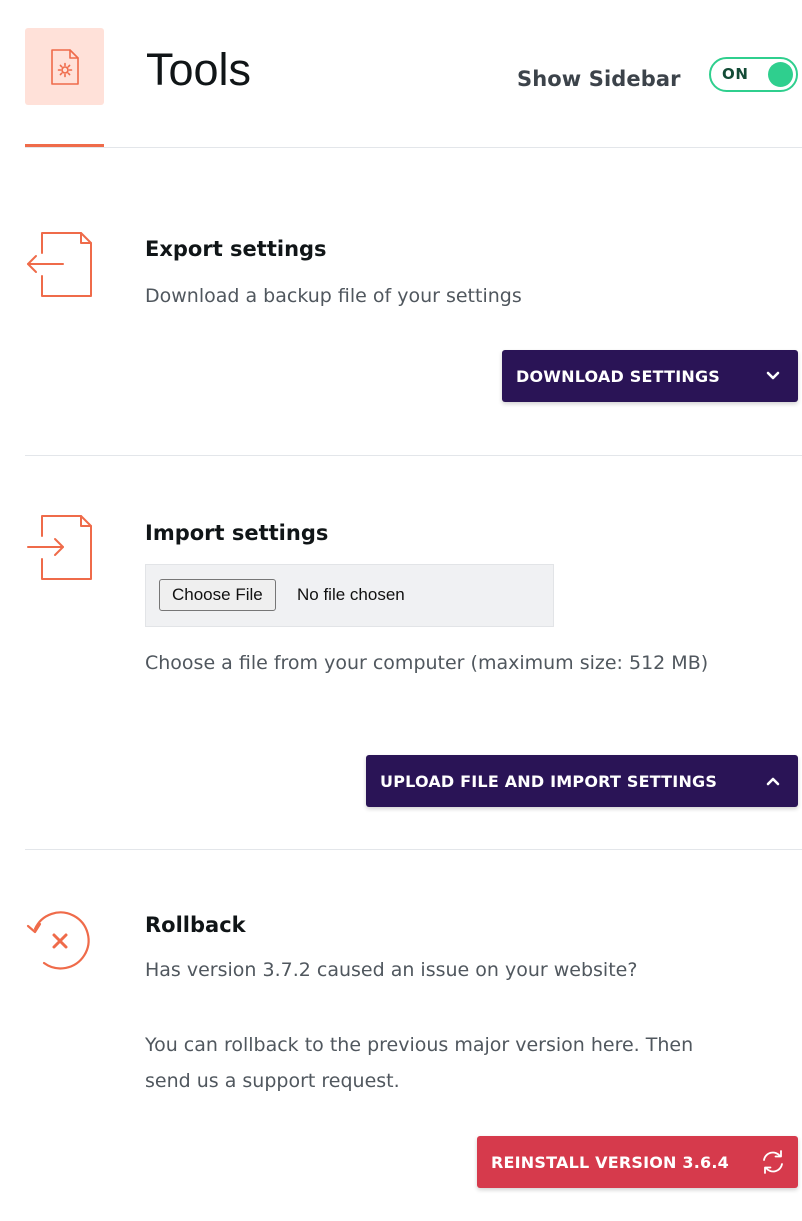  I want to click on reinstall-version-button: REINSTALL VERSION 3.6.4, so click(637, 1162).